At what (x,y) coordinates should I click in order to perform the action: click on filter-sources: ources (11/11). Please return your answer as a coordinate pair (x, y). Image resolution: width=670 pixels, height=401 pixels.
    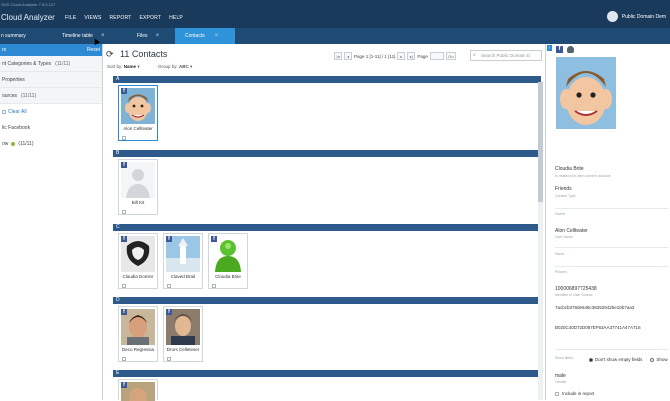
    Looking at the image, I should click on (51, 96).